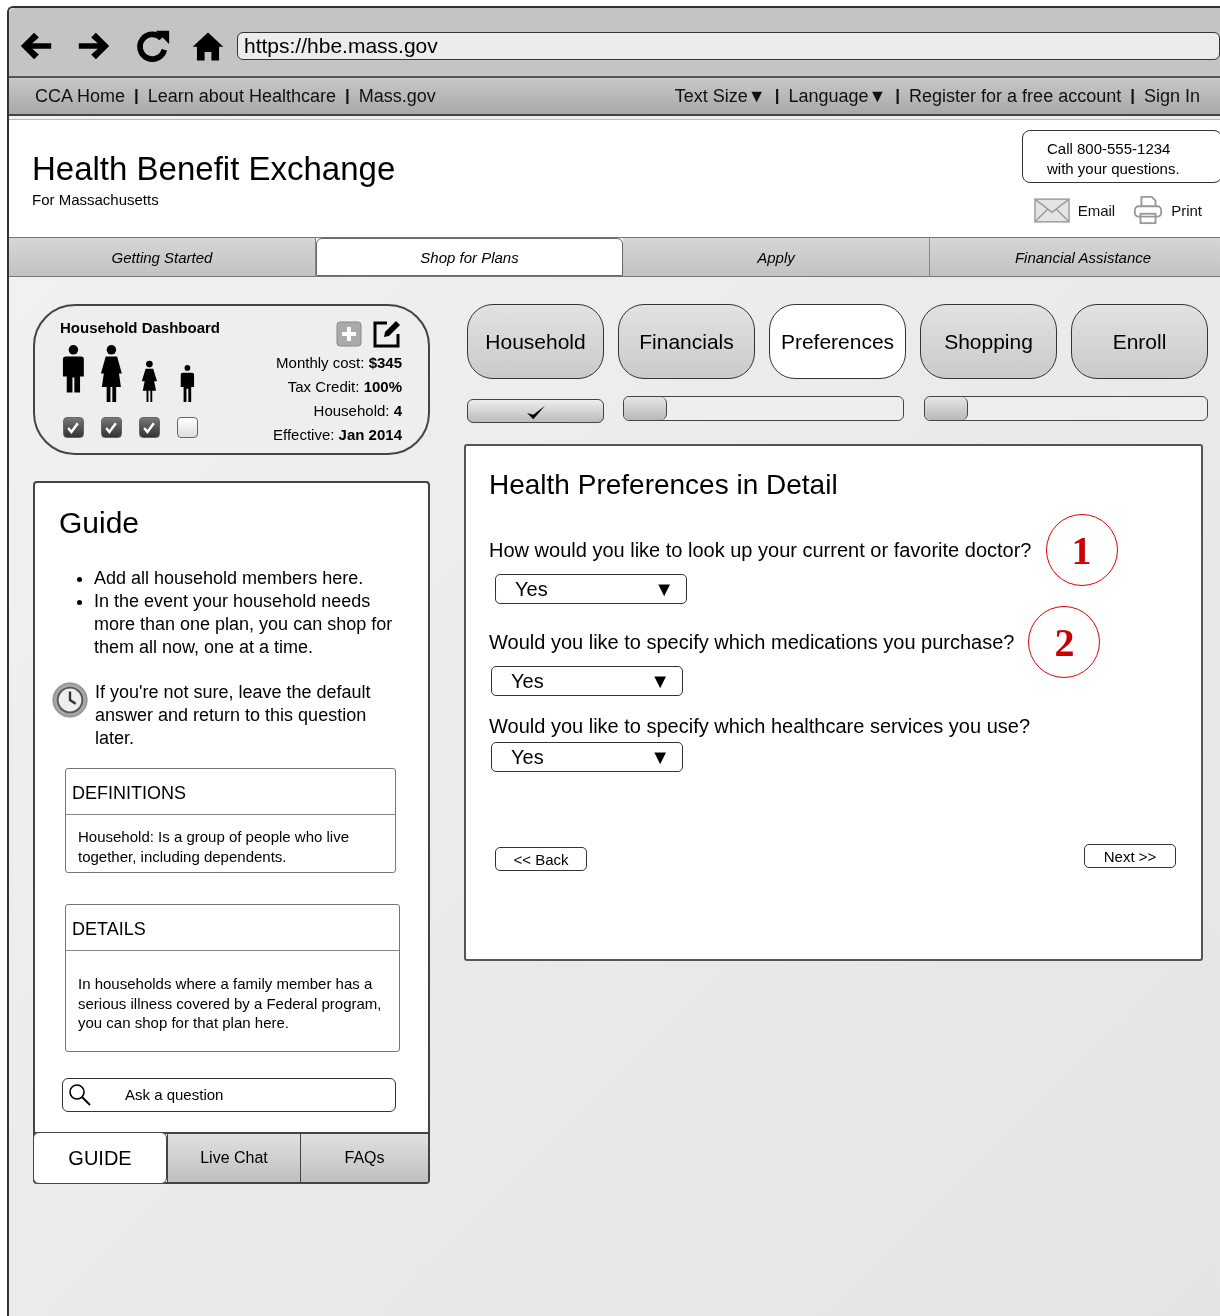 The image size is (1220, 1316). What do you see at coordinates (232, 928) in the screenshot?
I see `info-box-heading: DETAILS` at bounding box center [232, 928].